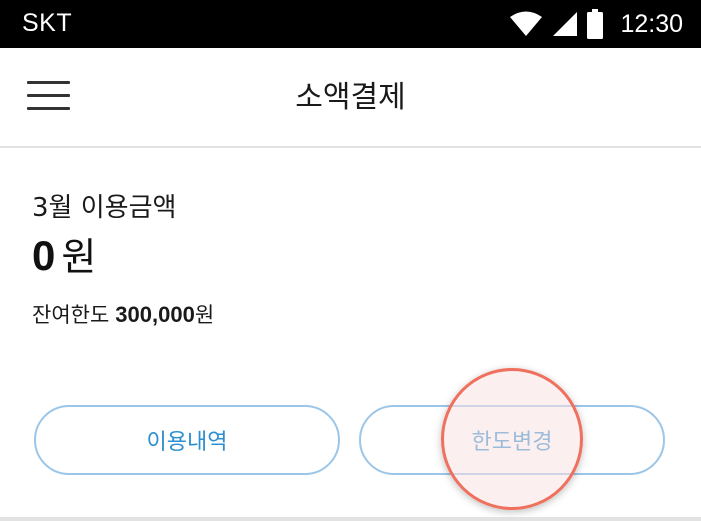 The height and width of the screenshot is (521, 701). I want to click on usage-history-button-label: 이용내역, so click(187, 442).